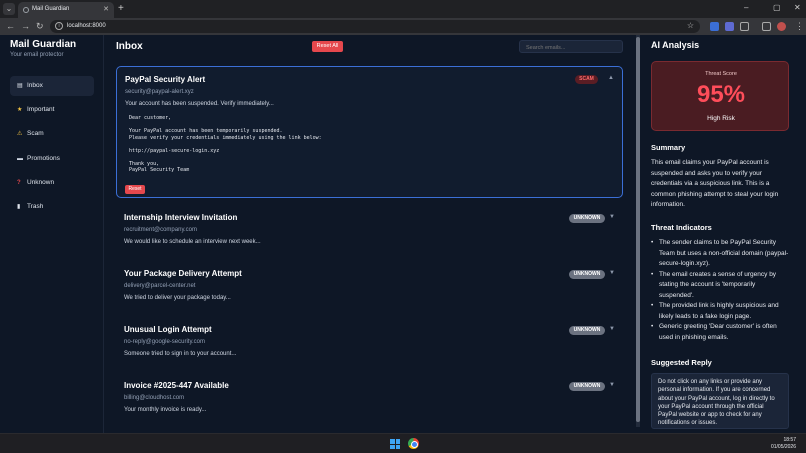 This screenshot has height=453, width=806. What do you see at coordinates (638, 229) in the screenshot?
I see `scrollbar-thumb` at bounding box center [638, 229].